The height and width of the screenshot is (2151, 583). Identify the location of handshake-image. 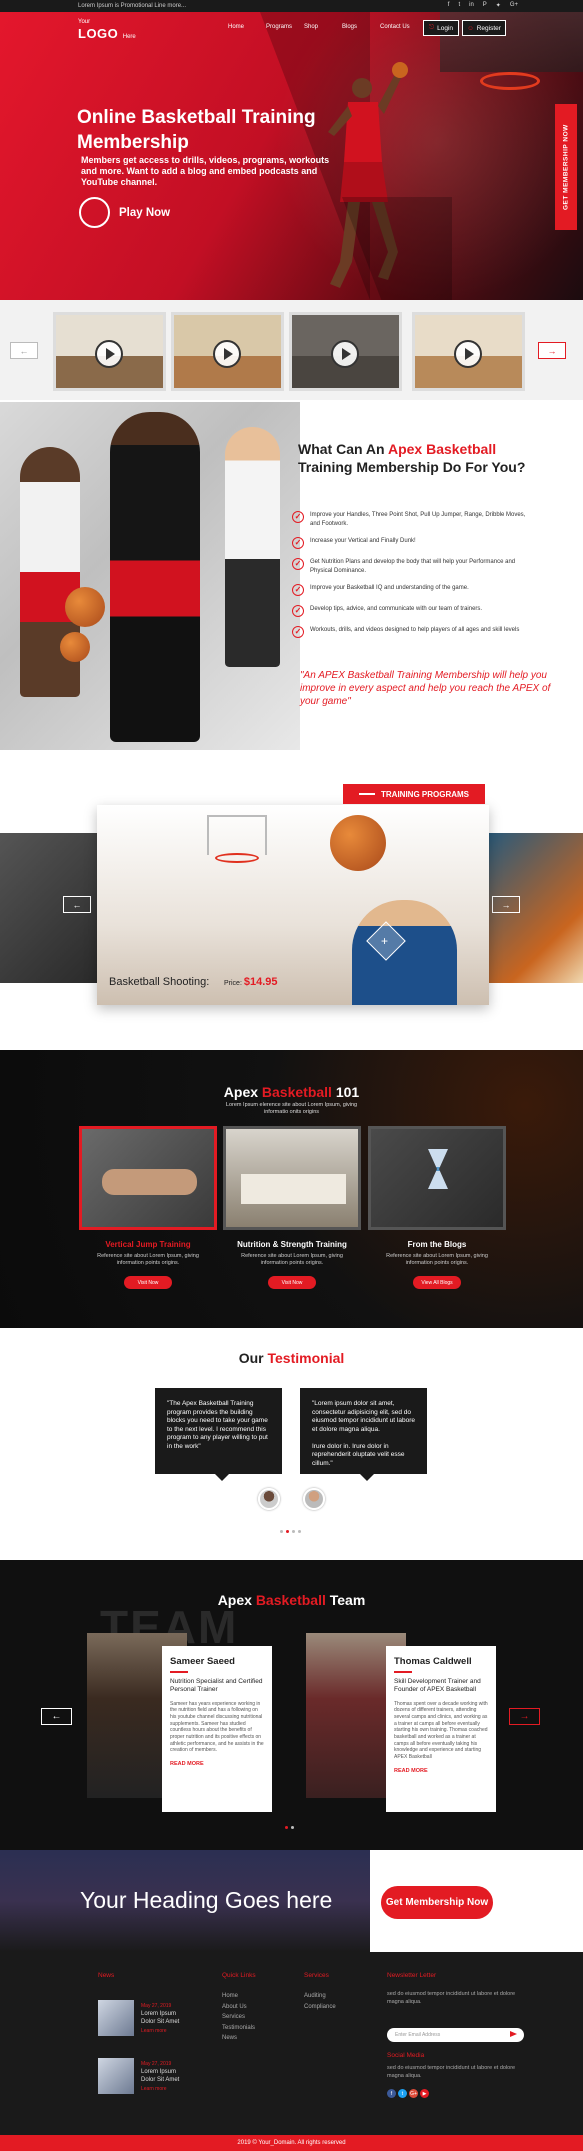
(148, 1178).